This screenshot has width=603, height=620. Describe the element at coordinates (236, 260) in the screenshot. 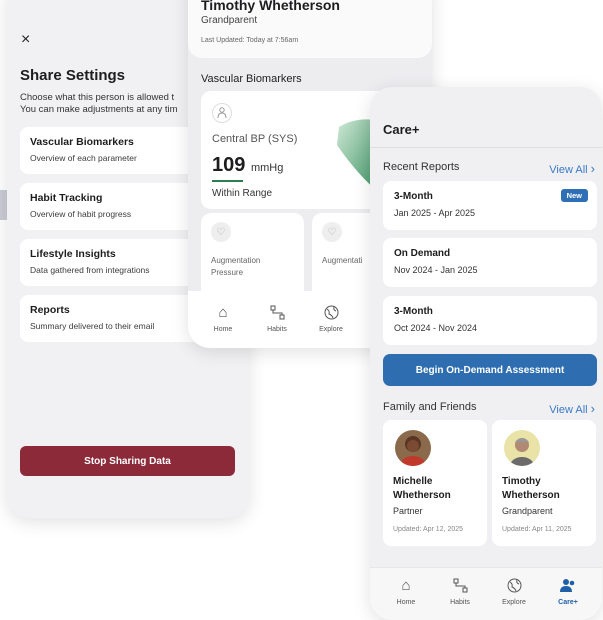

I see `metric-label-line-1: Augmentation` at that location.